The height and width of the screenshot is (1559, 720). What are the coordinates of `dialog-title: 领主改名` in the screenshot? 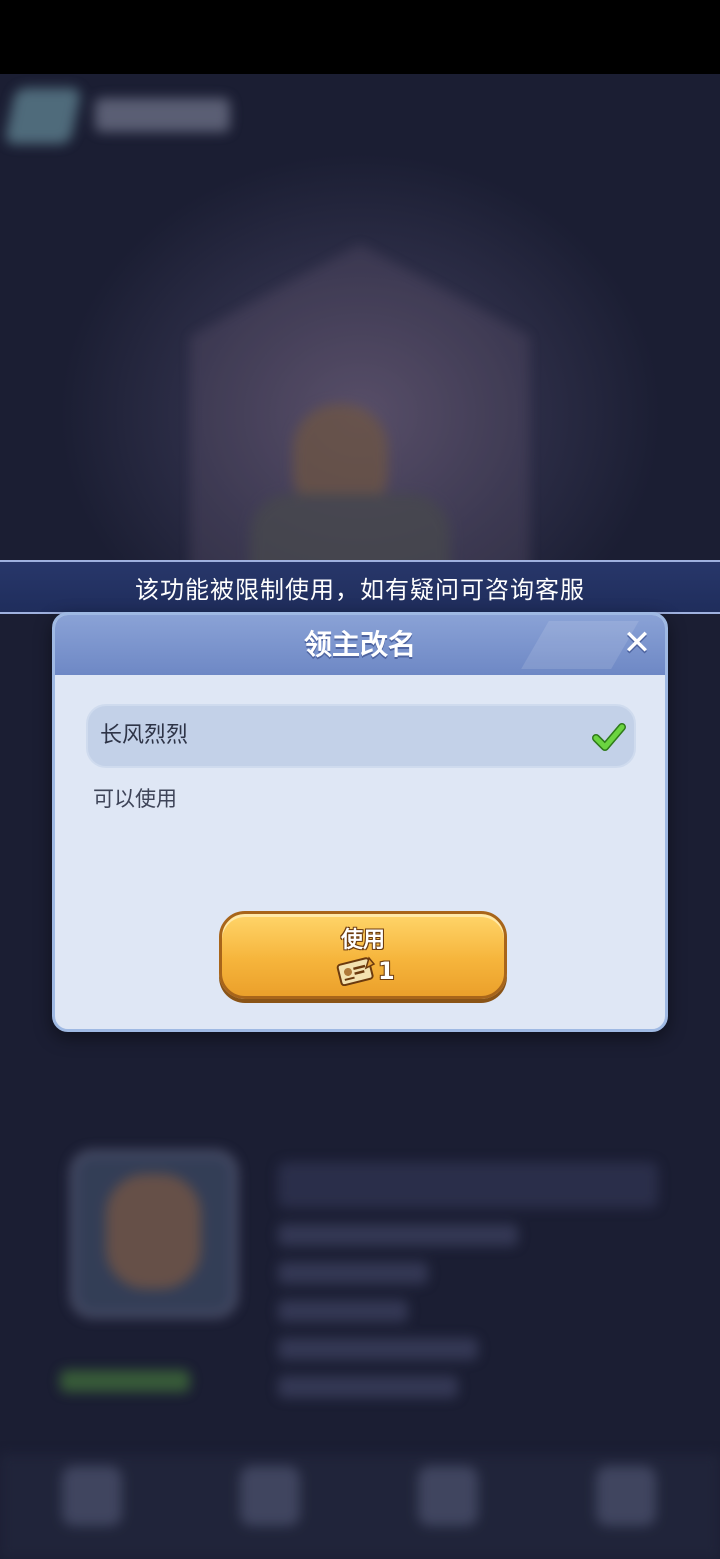 It's located at (359, 644).